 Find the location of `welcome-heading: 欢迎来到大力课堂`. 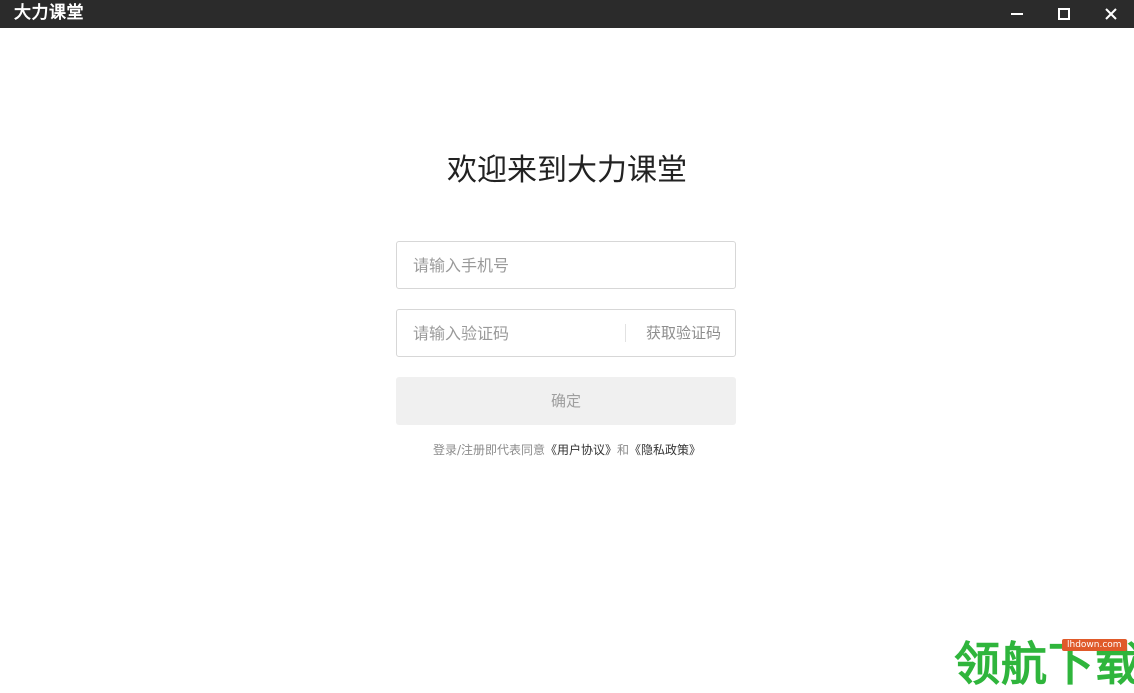

welcome-heading: 欢迎来到大力课堂 is located at coordinates (567, 170).